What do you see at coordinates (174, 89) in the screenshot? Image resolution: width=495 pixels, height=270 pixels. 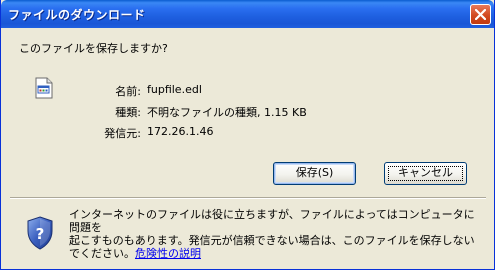 I see `name-value: fupfile.edl` at bounding box center [174, 89].